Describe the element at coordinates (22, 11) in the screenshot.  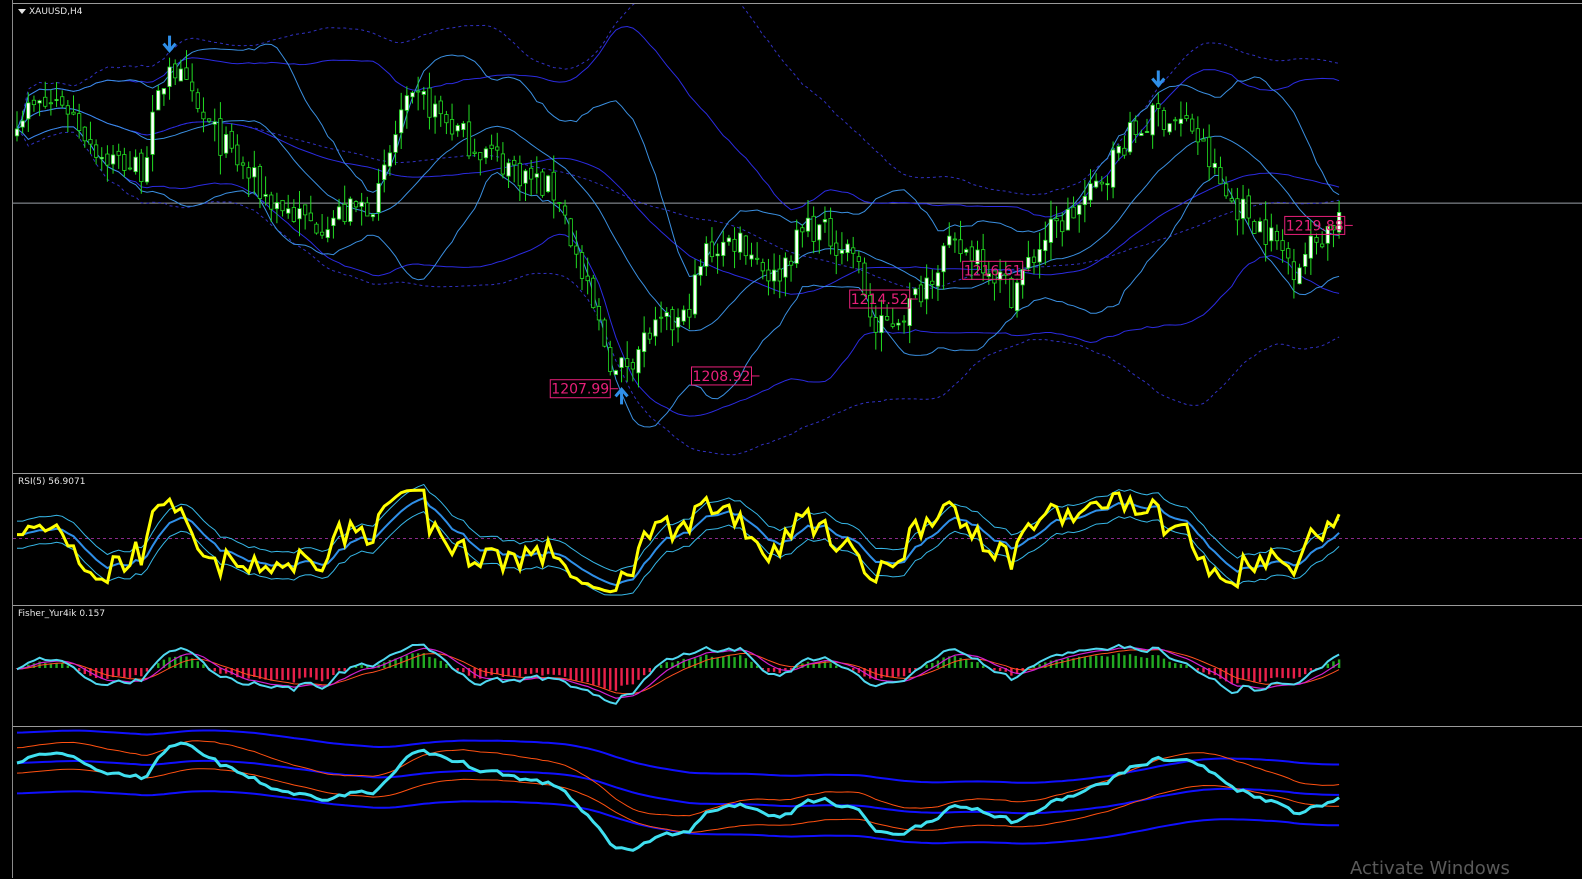
I see `dropdown-caret-icon` at that location.